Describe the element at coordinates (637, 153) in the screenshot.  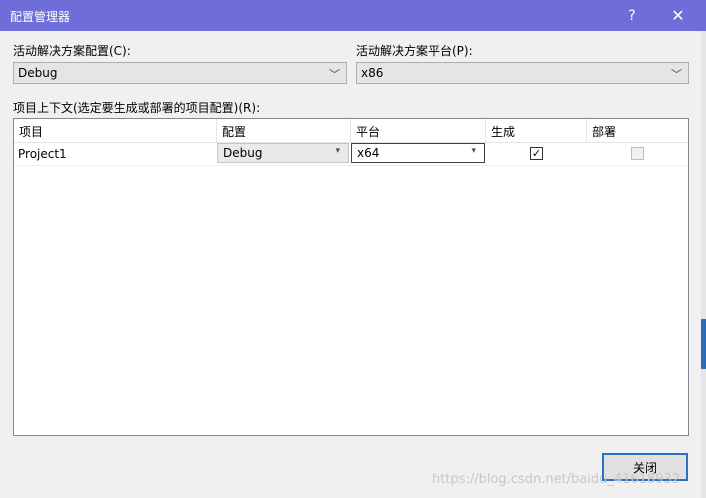
I see `deploy-checkbox` at that location.